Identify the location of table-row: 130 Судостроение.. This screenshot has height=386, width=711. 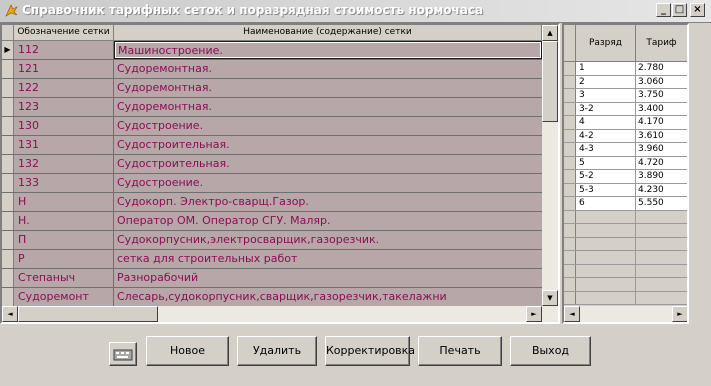
(272, 126).